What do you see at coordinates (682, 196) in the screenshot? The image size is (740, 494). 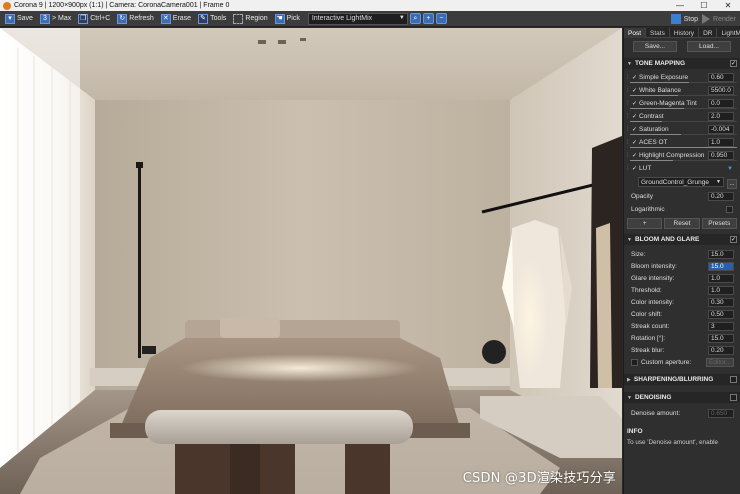 I see `lut-opacity-row: Opacity 0.20` at bounding box center [682, 196].